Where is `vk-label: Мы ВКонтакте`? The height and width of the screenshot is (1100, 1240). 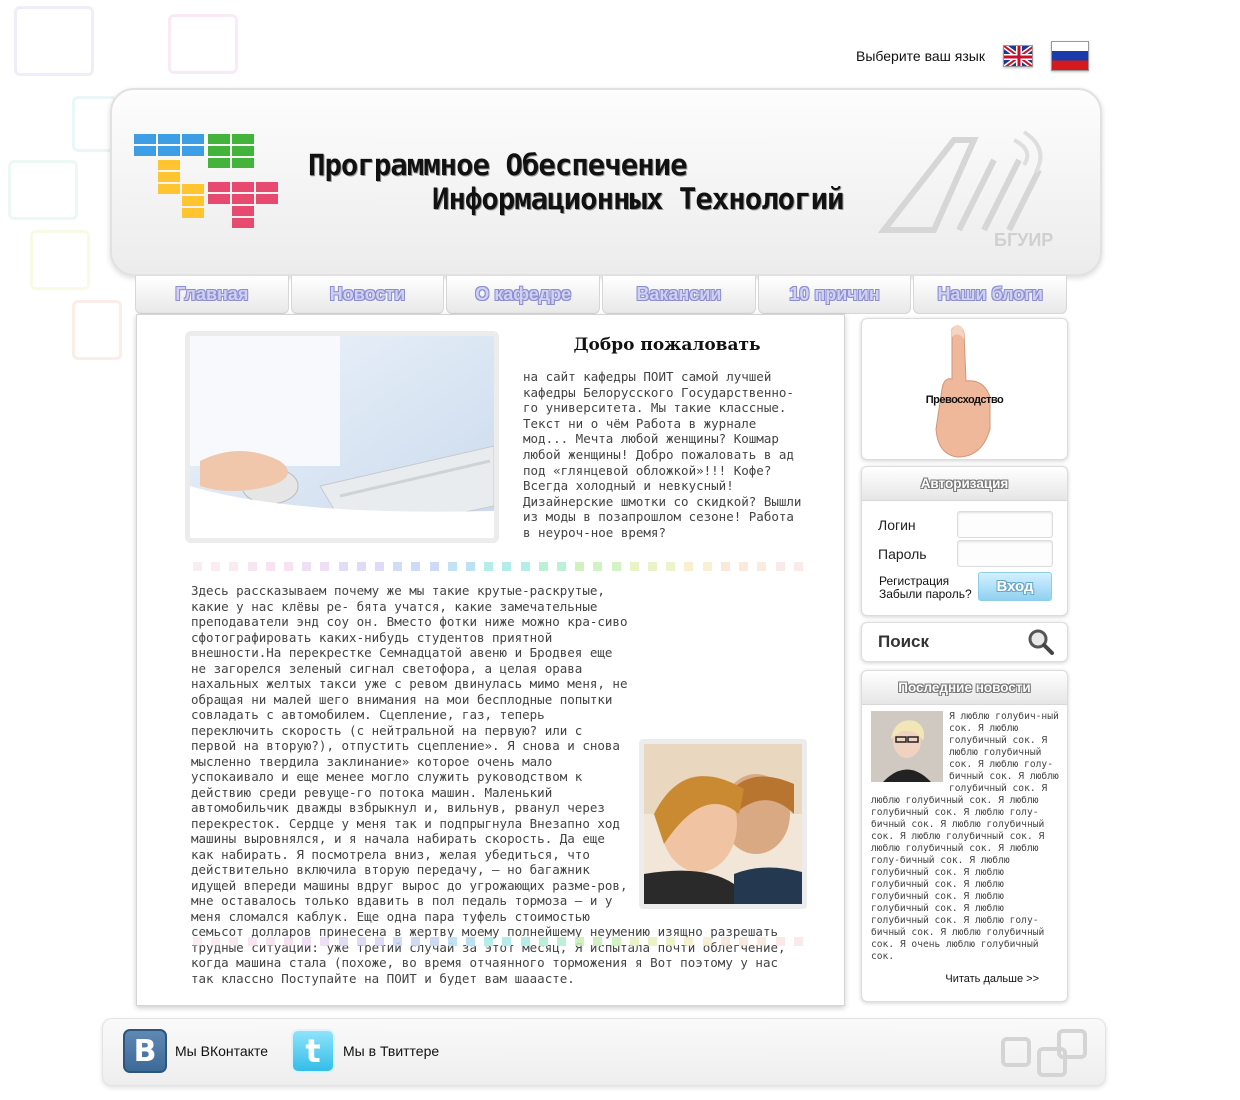
vk-label: Мы ВКонтакте is located at coordinates (221, 1051).